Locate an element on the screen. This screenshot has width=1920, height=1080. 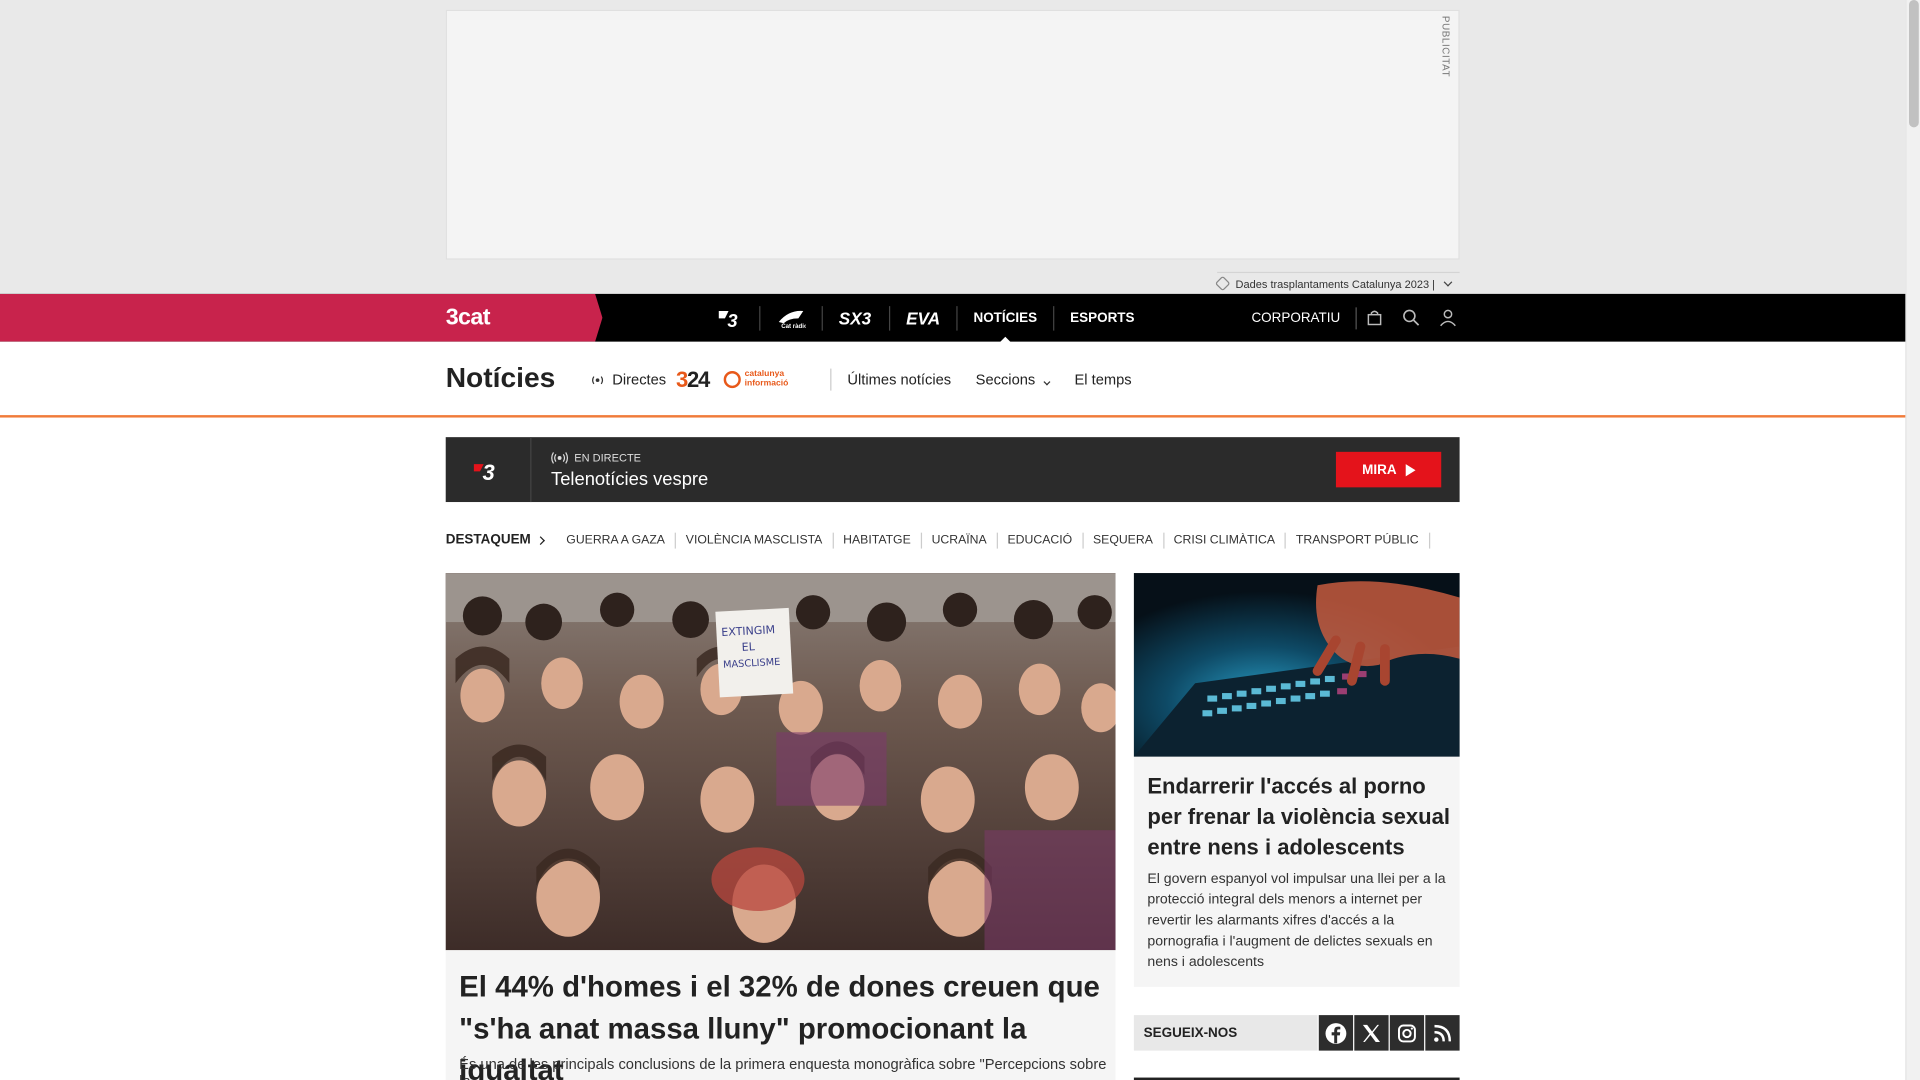
destaquem-label-text: DESTAQUEM is located at coordinates (488, 540).